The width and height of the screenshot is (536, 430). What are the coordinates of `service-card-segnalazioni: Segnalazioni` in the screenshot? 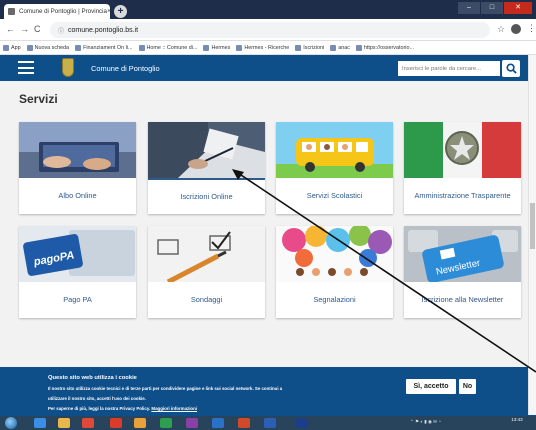 It's located at (334, 272).